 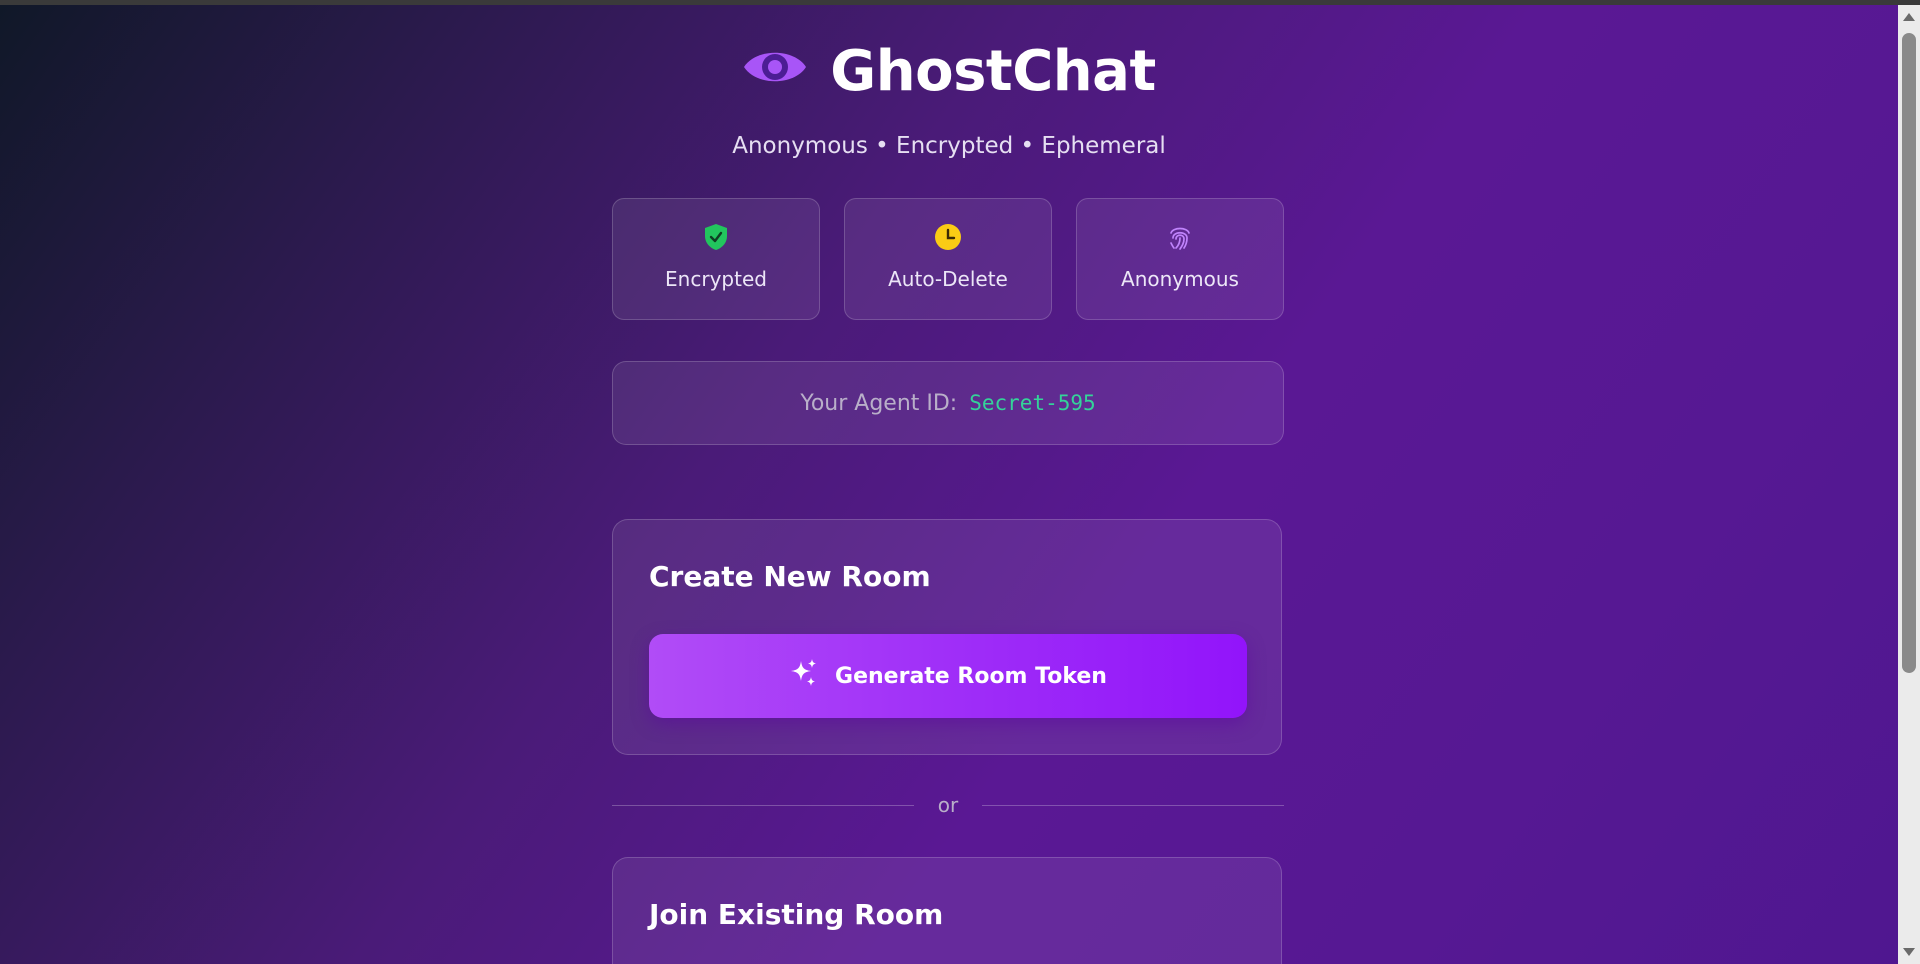 What do you see at coordinates (1180, 279) in the screenshot?
I see `feature-label: Anonymous` at bounding box center [1180, 279].